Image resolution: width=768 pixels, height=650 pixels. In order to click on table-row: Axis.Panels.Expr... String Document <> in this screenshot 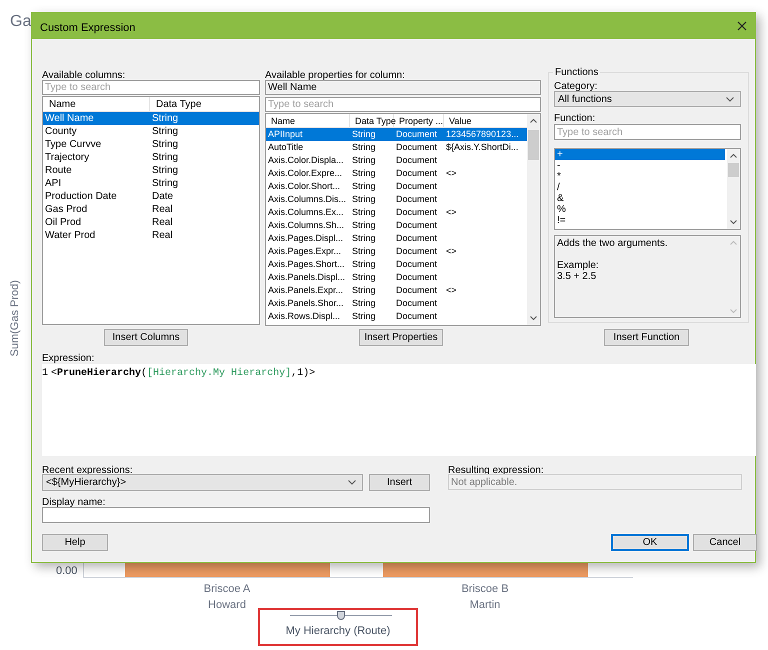, I will do `click(397, 290)`.